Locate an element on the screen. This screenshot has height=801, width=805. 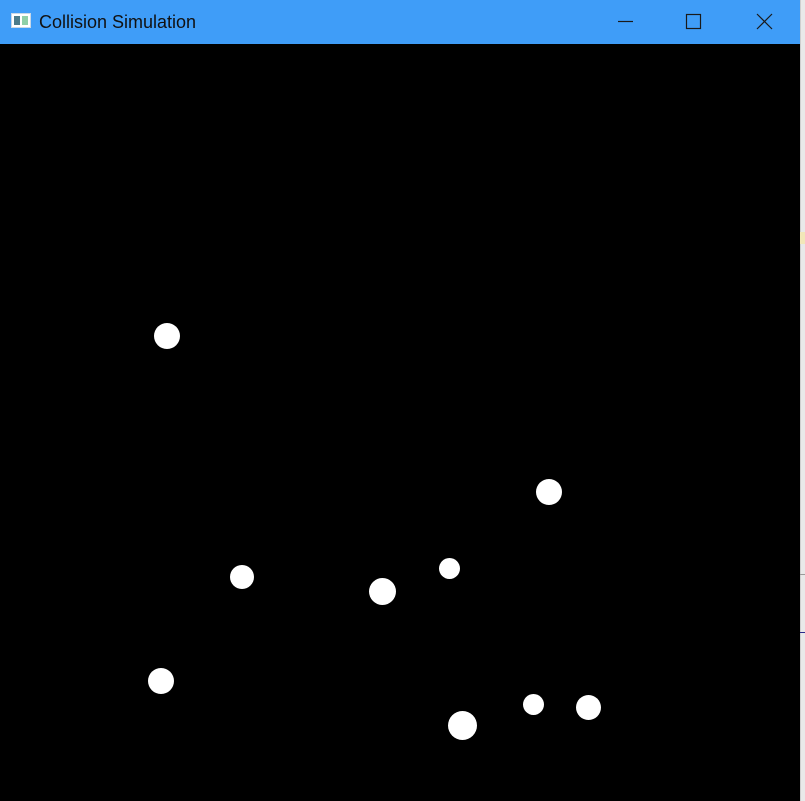
maximize-button is located at coordinates (693, 22).